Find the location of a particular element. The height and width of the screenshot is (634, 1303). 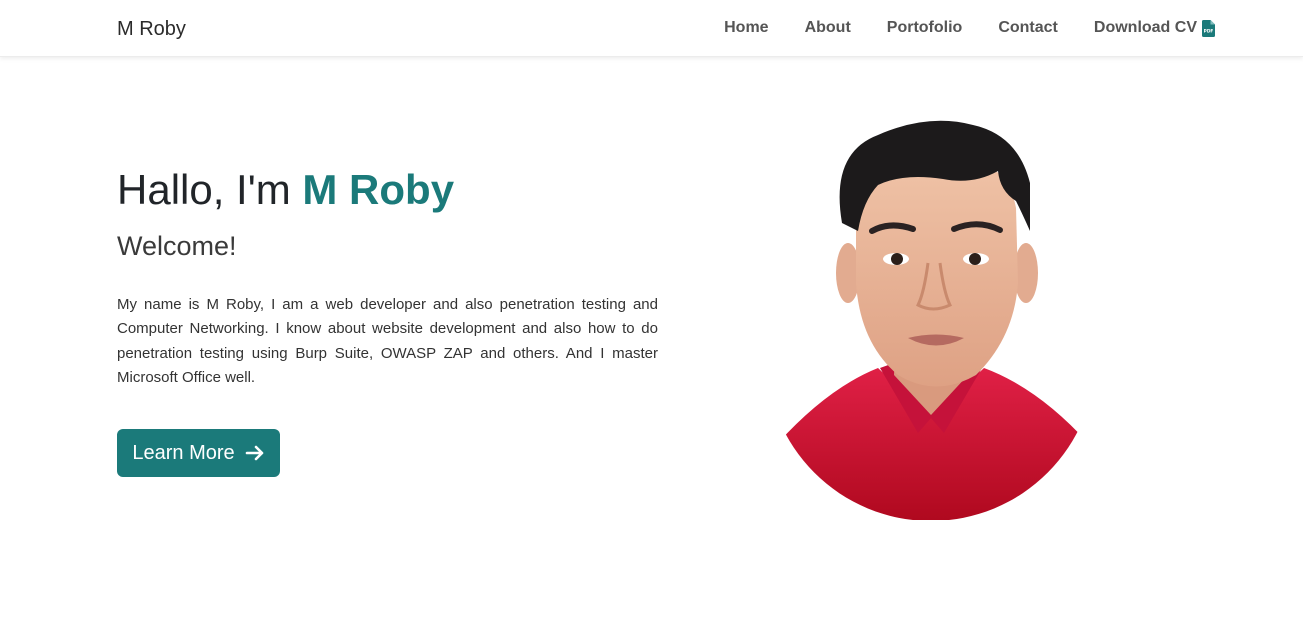

hero-name: M Roby is located at coordinates (378, 189).